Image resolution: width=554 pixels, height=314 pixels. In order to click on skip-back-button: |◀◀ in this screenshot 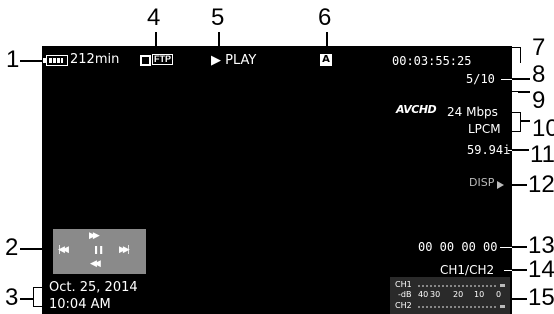, I will do `click(63, 250)`.